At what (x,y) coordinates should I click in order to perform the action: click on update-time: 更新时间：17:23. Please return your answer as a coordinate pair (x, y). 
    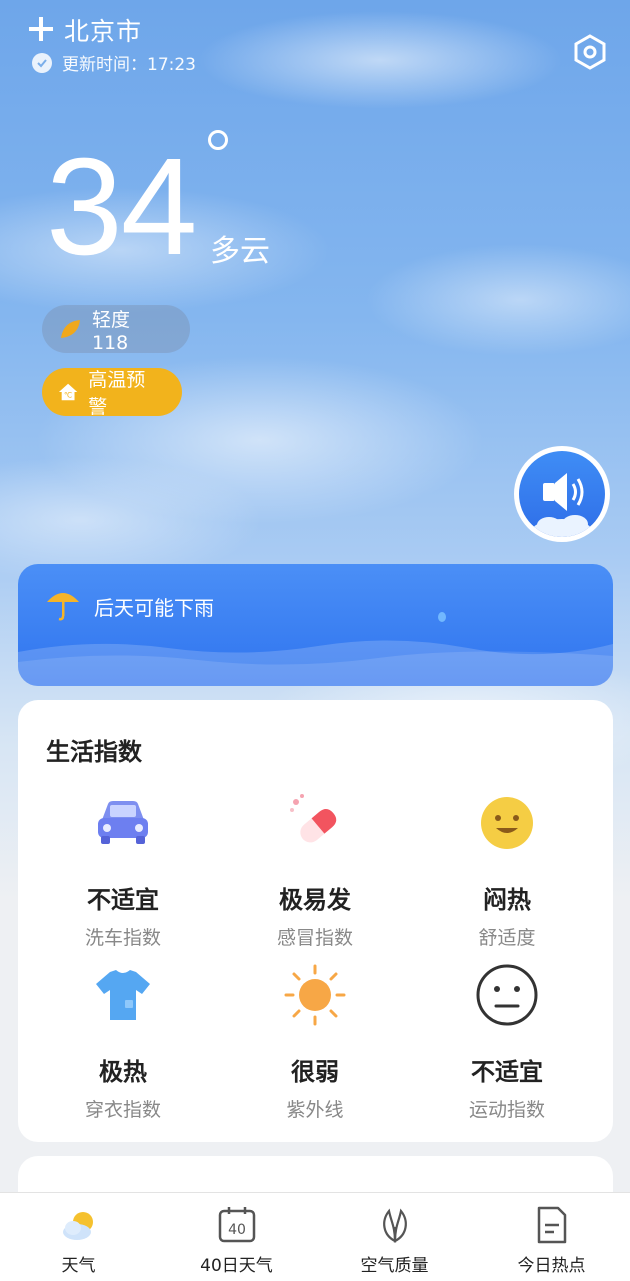
    Looking at the image, I should click on (114, 62).